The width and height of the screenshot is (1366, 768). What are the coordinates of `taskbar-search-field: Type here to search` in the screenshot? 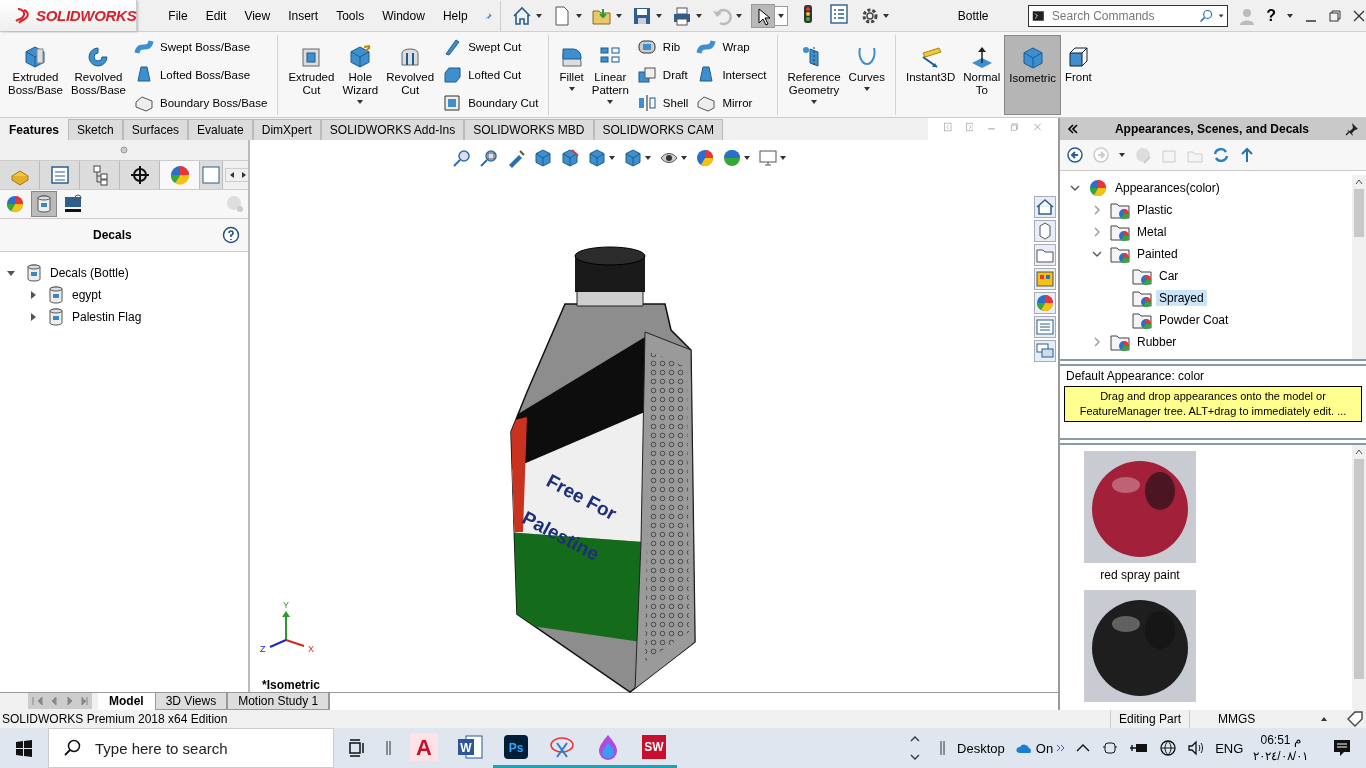 It's located at (191, 748).